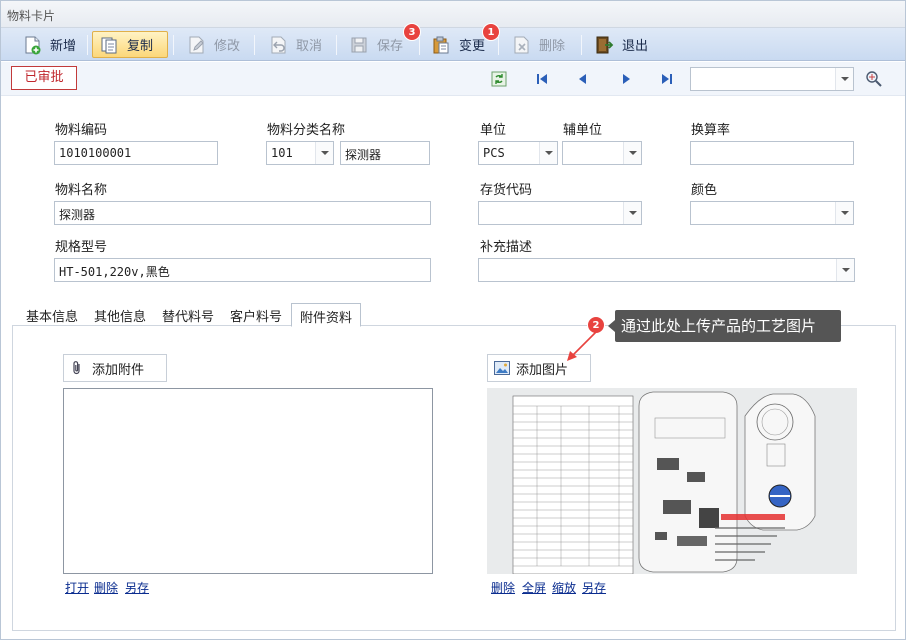  What do you see at coordinates (282, 153) in the screenshot?
I see `category-code-value: 101` at bounding box center [282, 153].